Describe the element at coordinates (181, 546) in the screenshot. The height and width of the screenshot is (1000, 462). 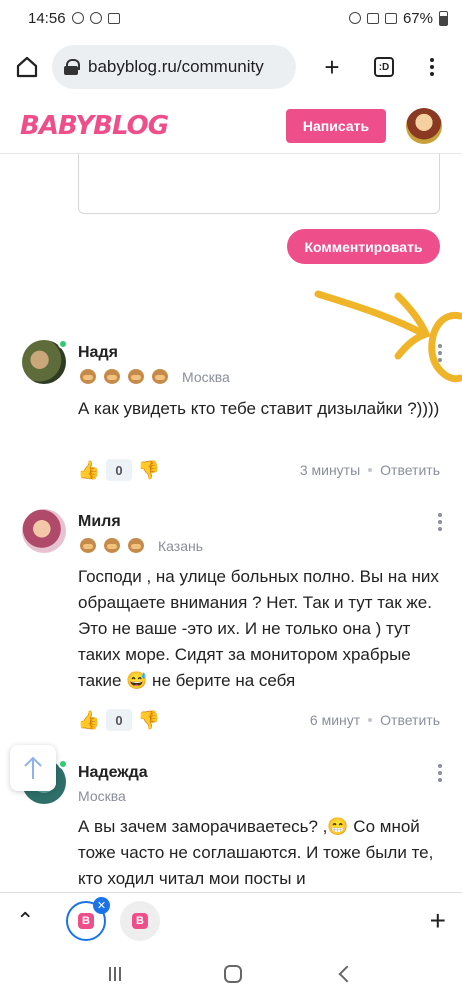
I see `commenter-city: Казань` at that location.